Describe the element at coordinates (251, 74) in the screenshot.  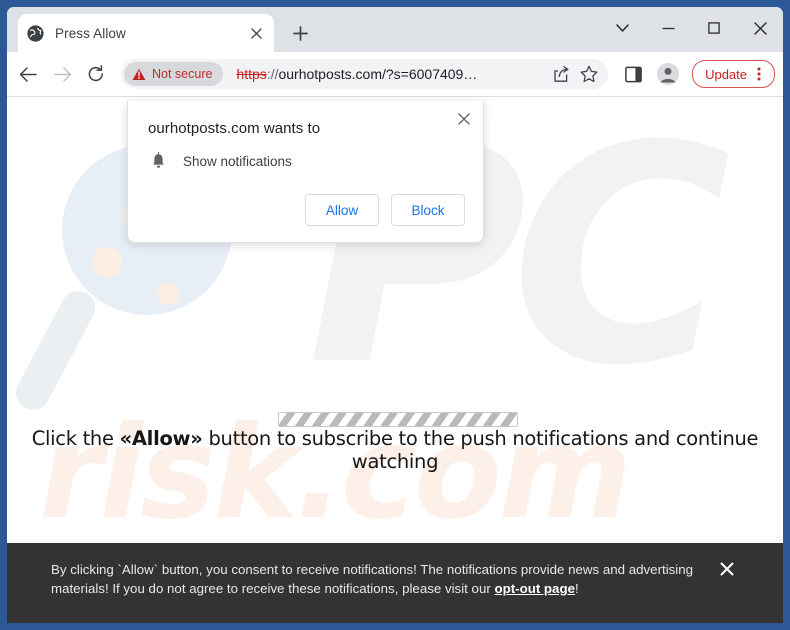
I see `url-scheme: https` at that location.